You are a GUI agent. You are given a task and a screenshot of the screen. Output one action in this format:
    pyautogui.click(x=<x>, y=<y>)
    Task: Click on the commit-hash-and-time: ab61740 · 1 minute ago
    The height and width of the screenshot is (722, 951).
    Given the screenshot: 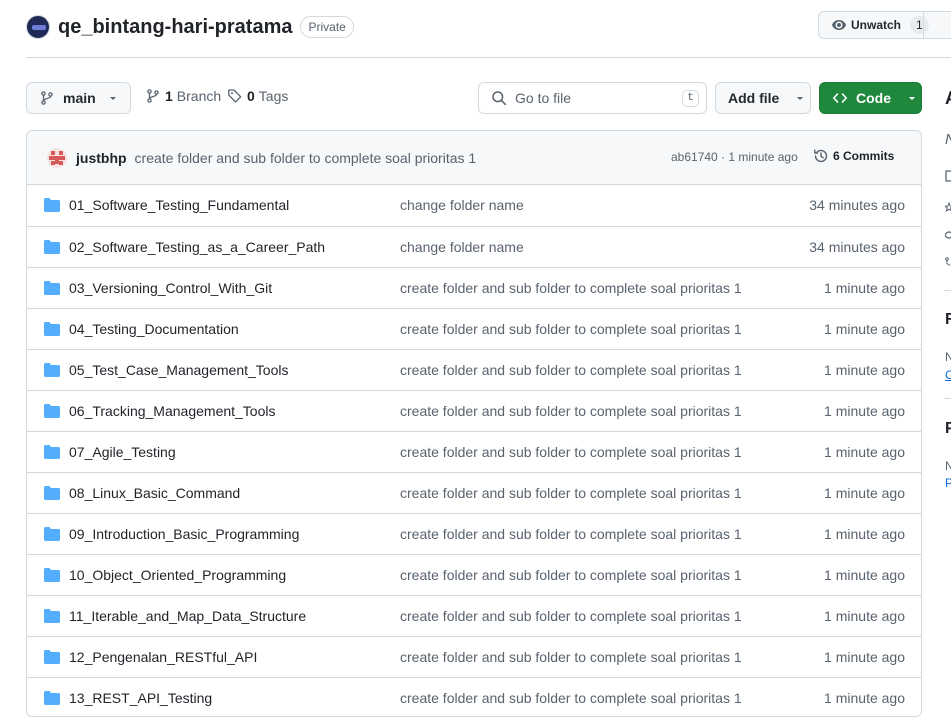 What is the action you would take?
    pyautogui.click(x=734, y=157)
    